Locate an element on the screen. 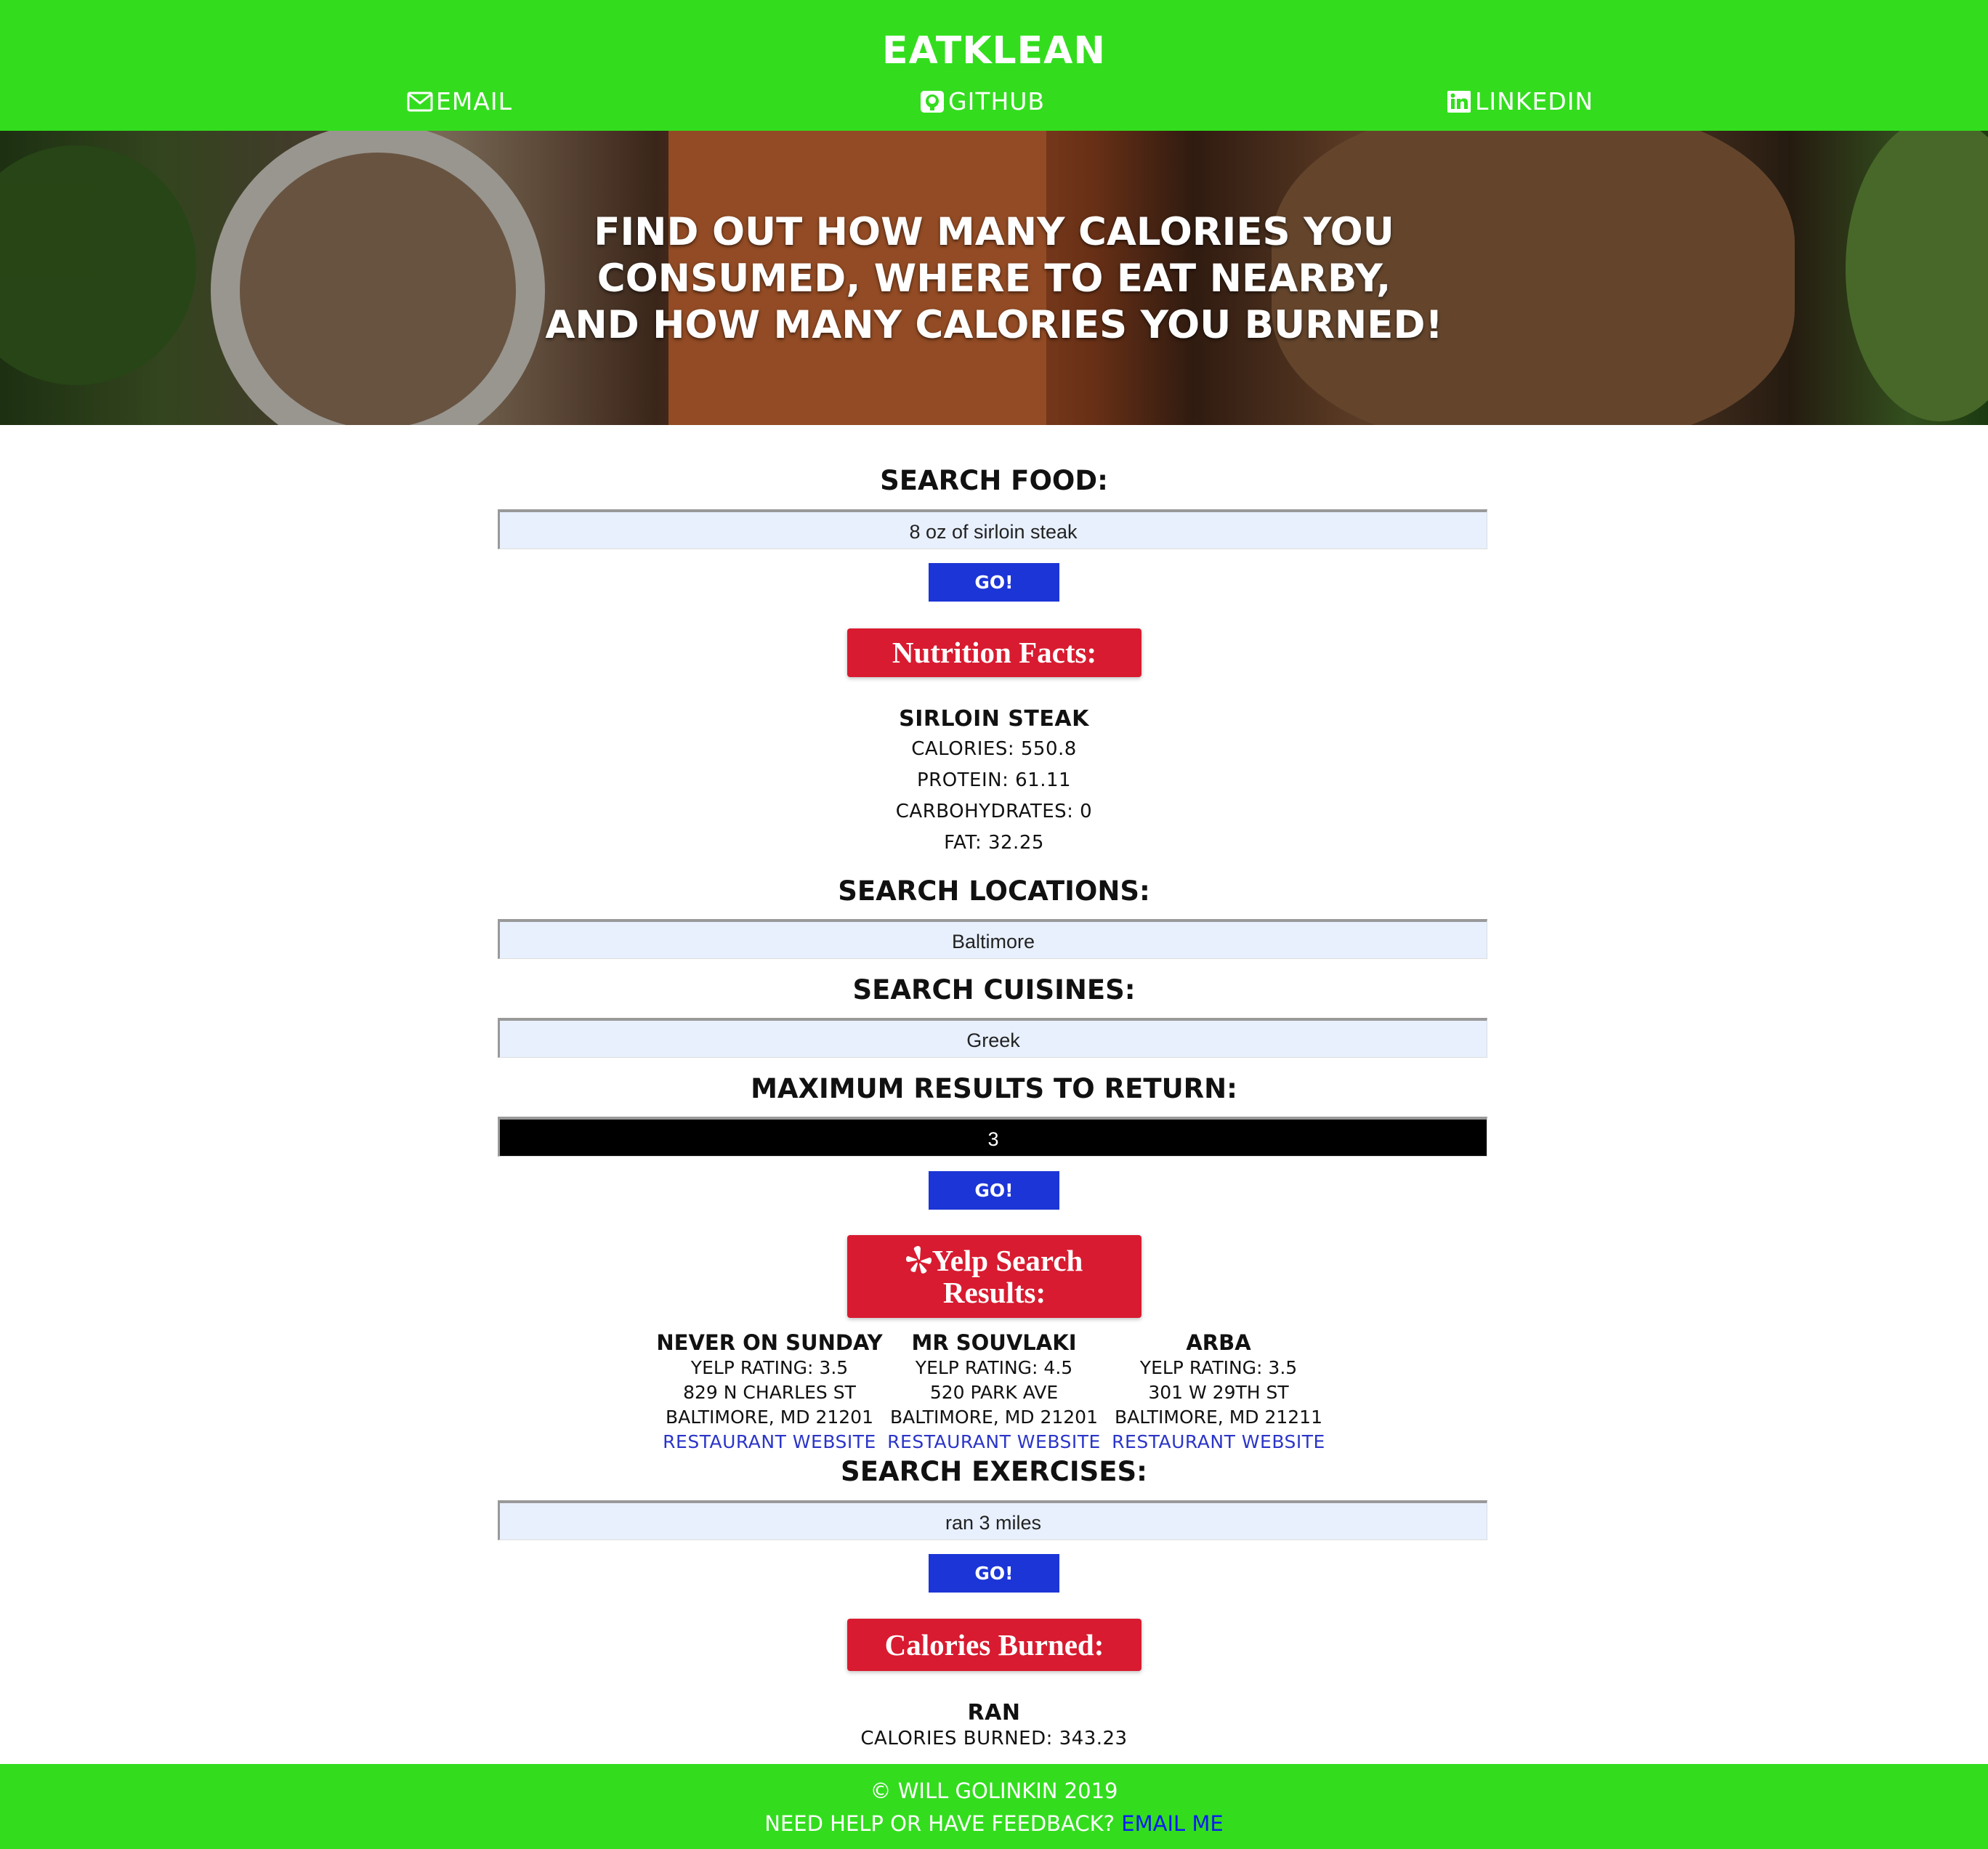 The width and height of the screenshot is (1988, 1849). footer-help-text: NEED HELP OR HAVE FEEDBACK? is located at coordinates (939, 1823).